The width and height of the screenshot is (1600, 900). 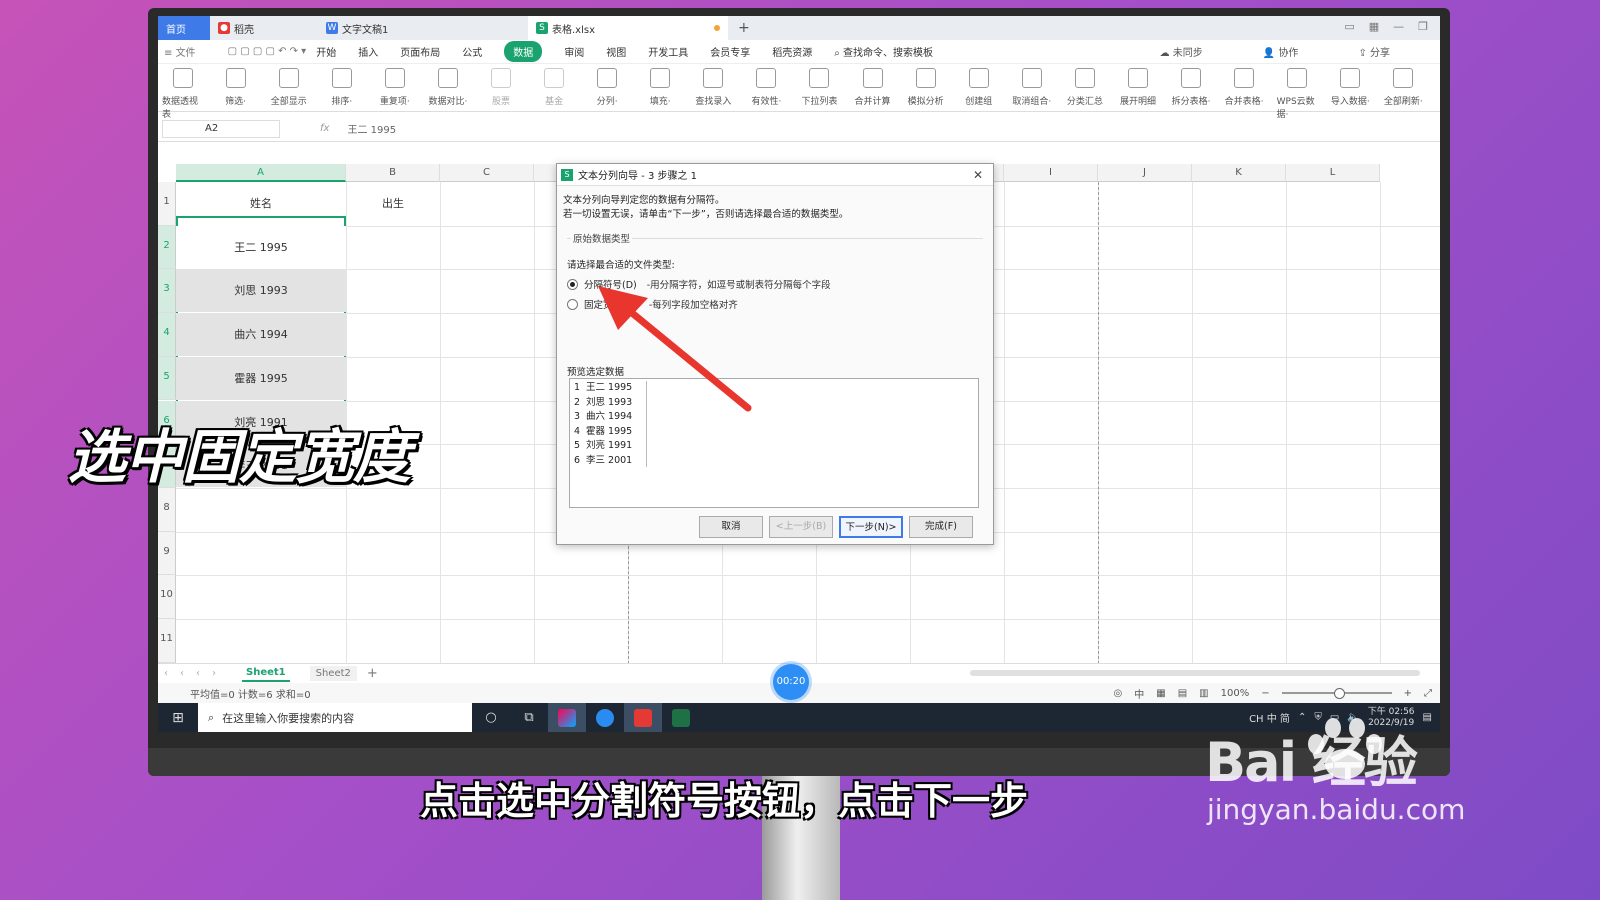 What do you see at coordinates (801, 527) in the screenshot?
I see `back-button: <上一步(B)` at bounding box center [801, 527].